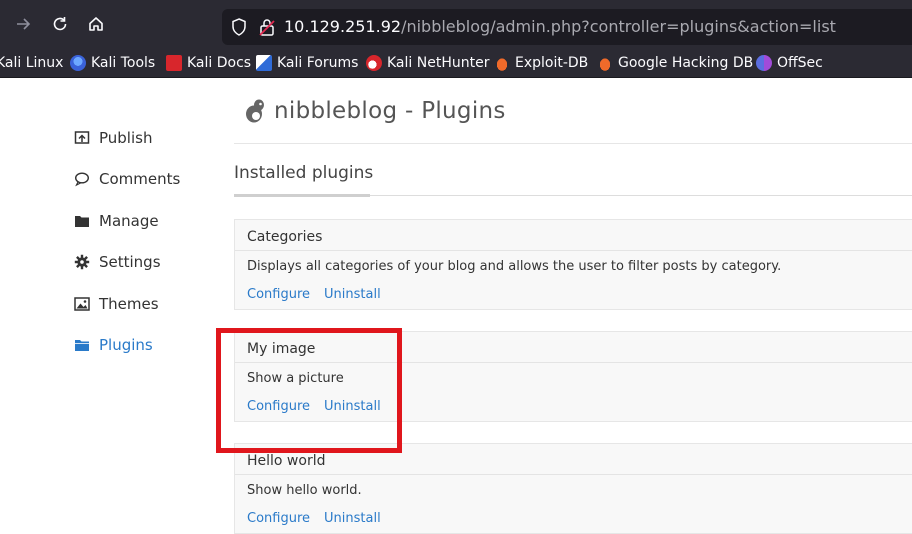 The height and width of the screenshot is (534, 912). Describe the element at coordinates (764, 63) in the screenshot. I see `offsec-icon` at that location.